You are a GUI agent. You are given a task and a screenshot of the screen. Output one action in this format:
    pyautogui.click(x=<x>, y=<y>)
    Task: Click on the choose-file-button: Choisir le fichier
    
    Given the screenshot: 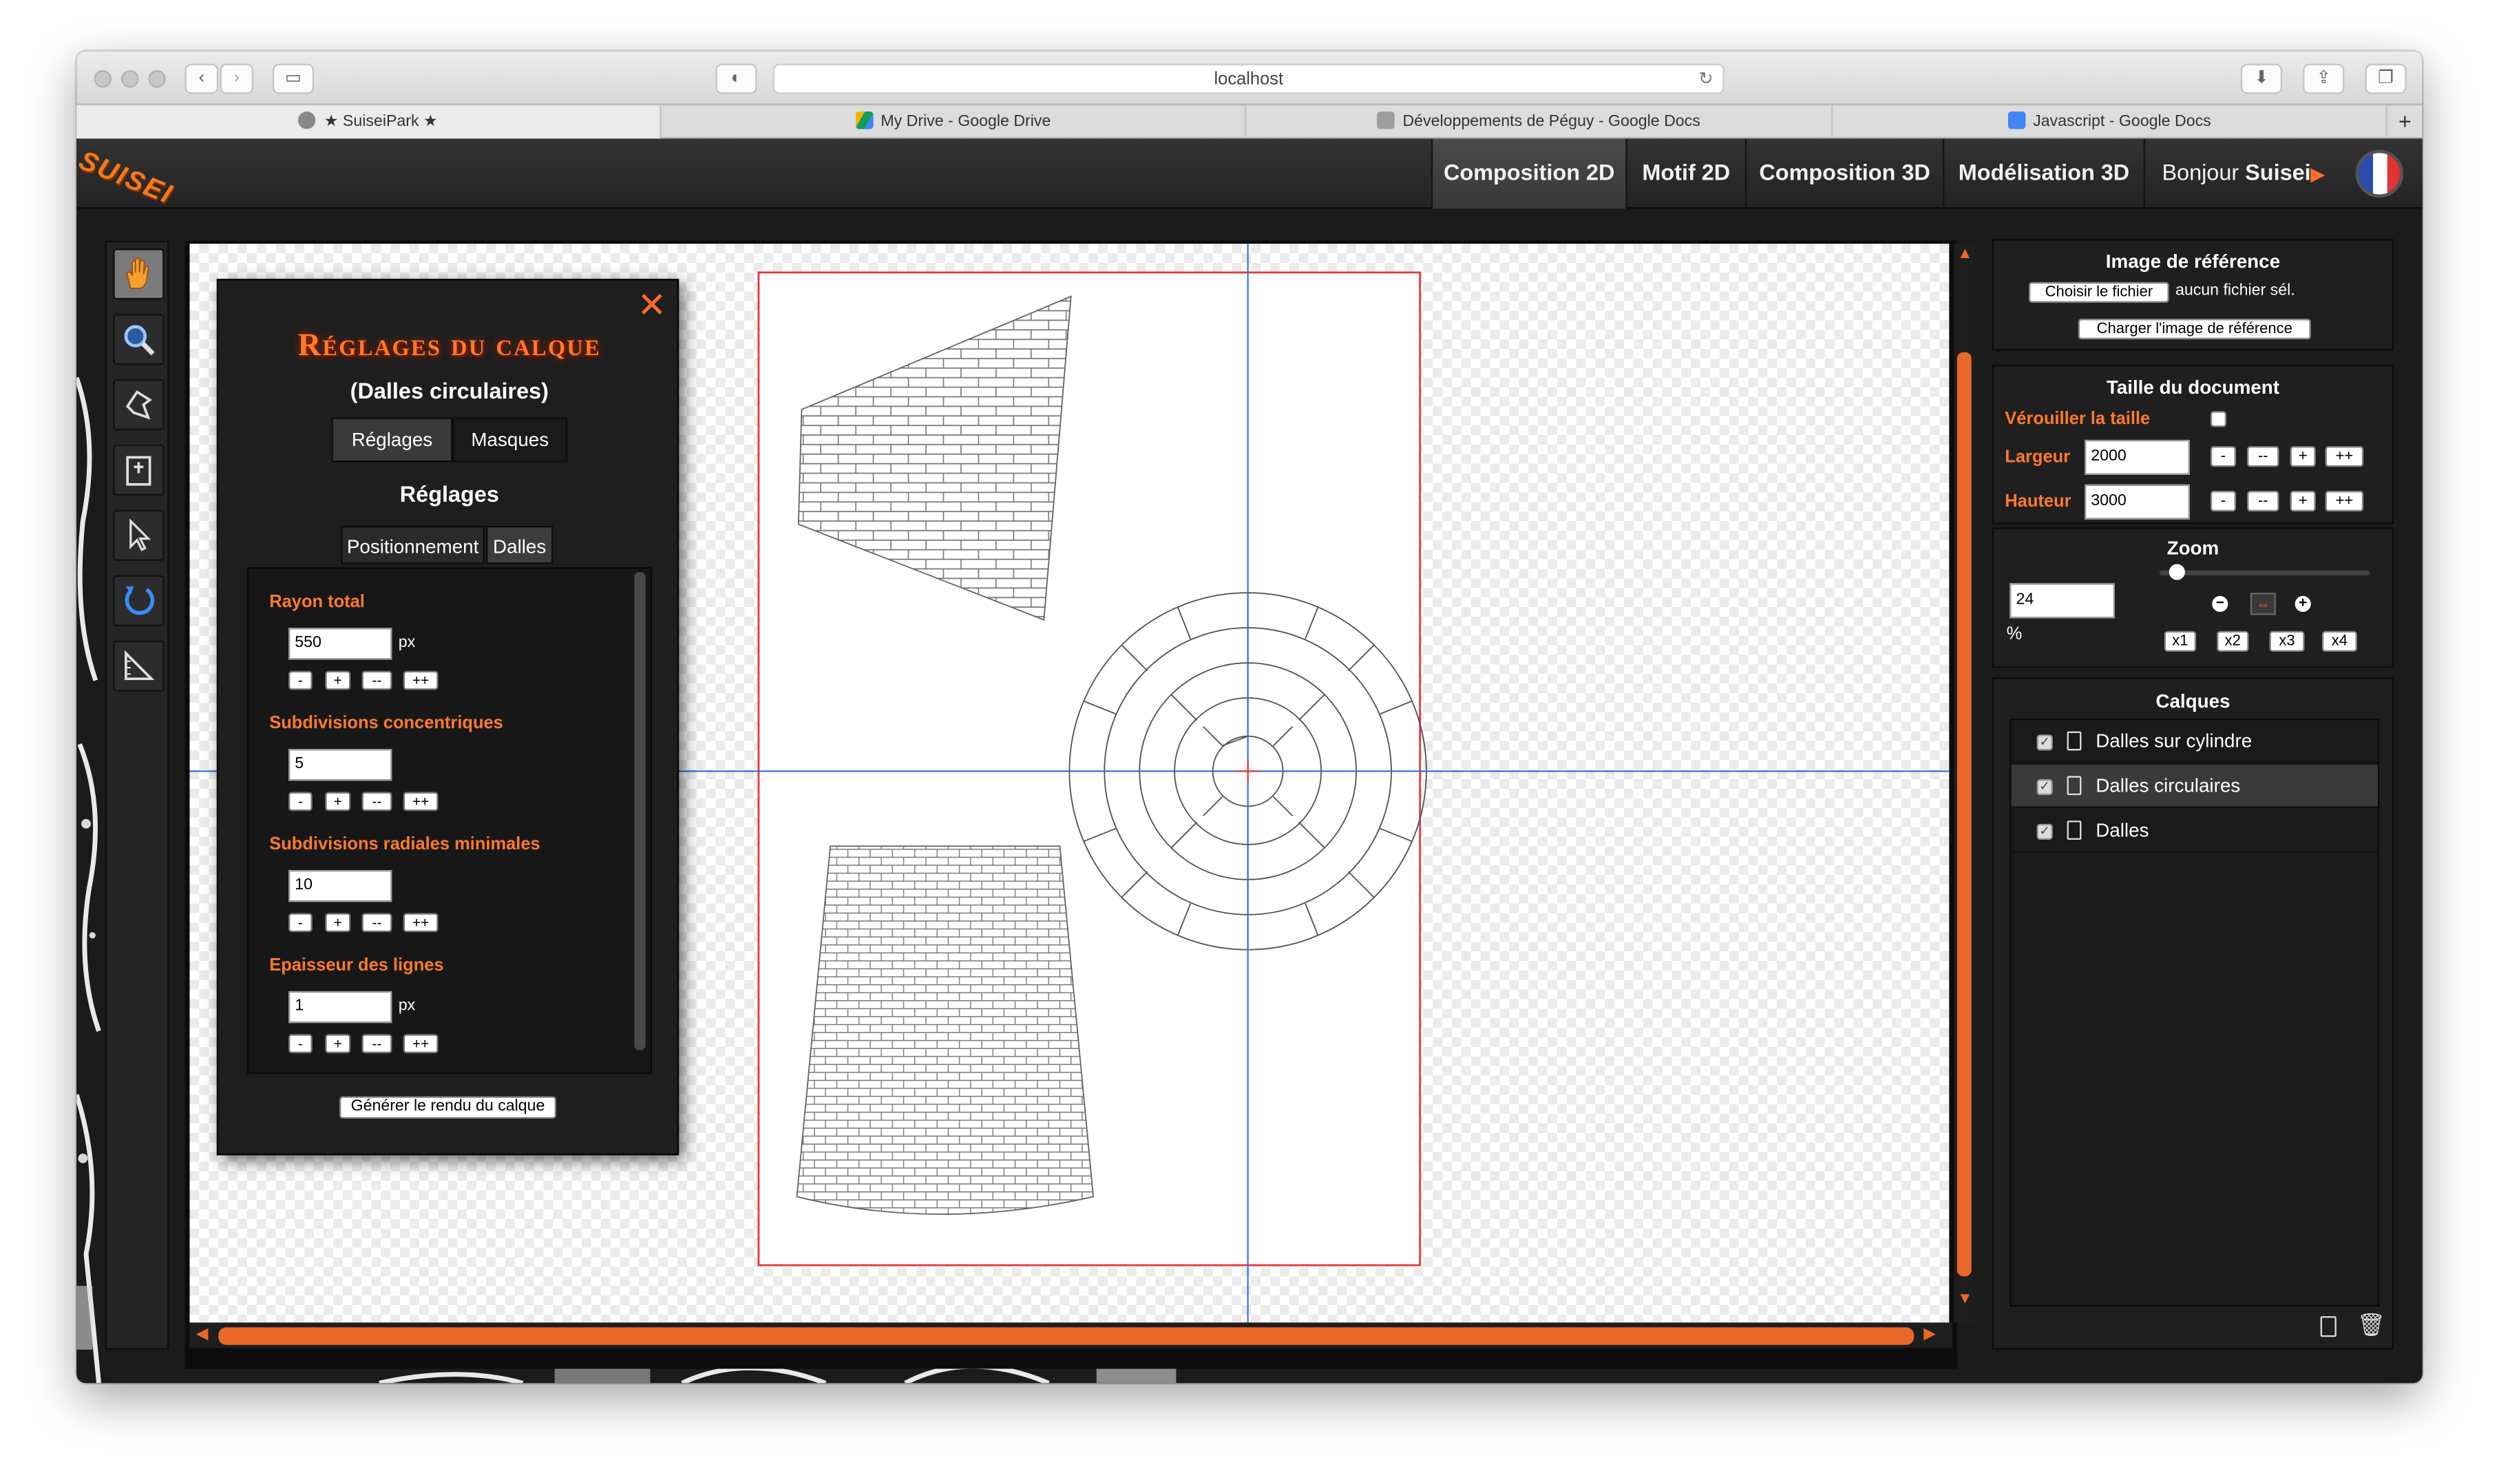 What is the action you would take?
    pyautogui.click(x=2098, y=292)
    